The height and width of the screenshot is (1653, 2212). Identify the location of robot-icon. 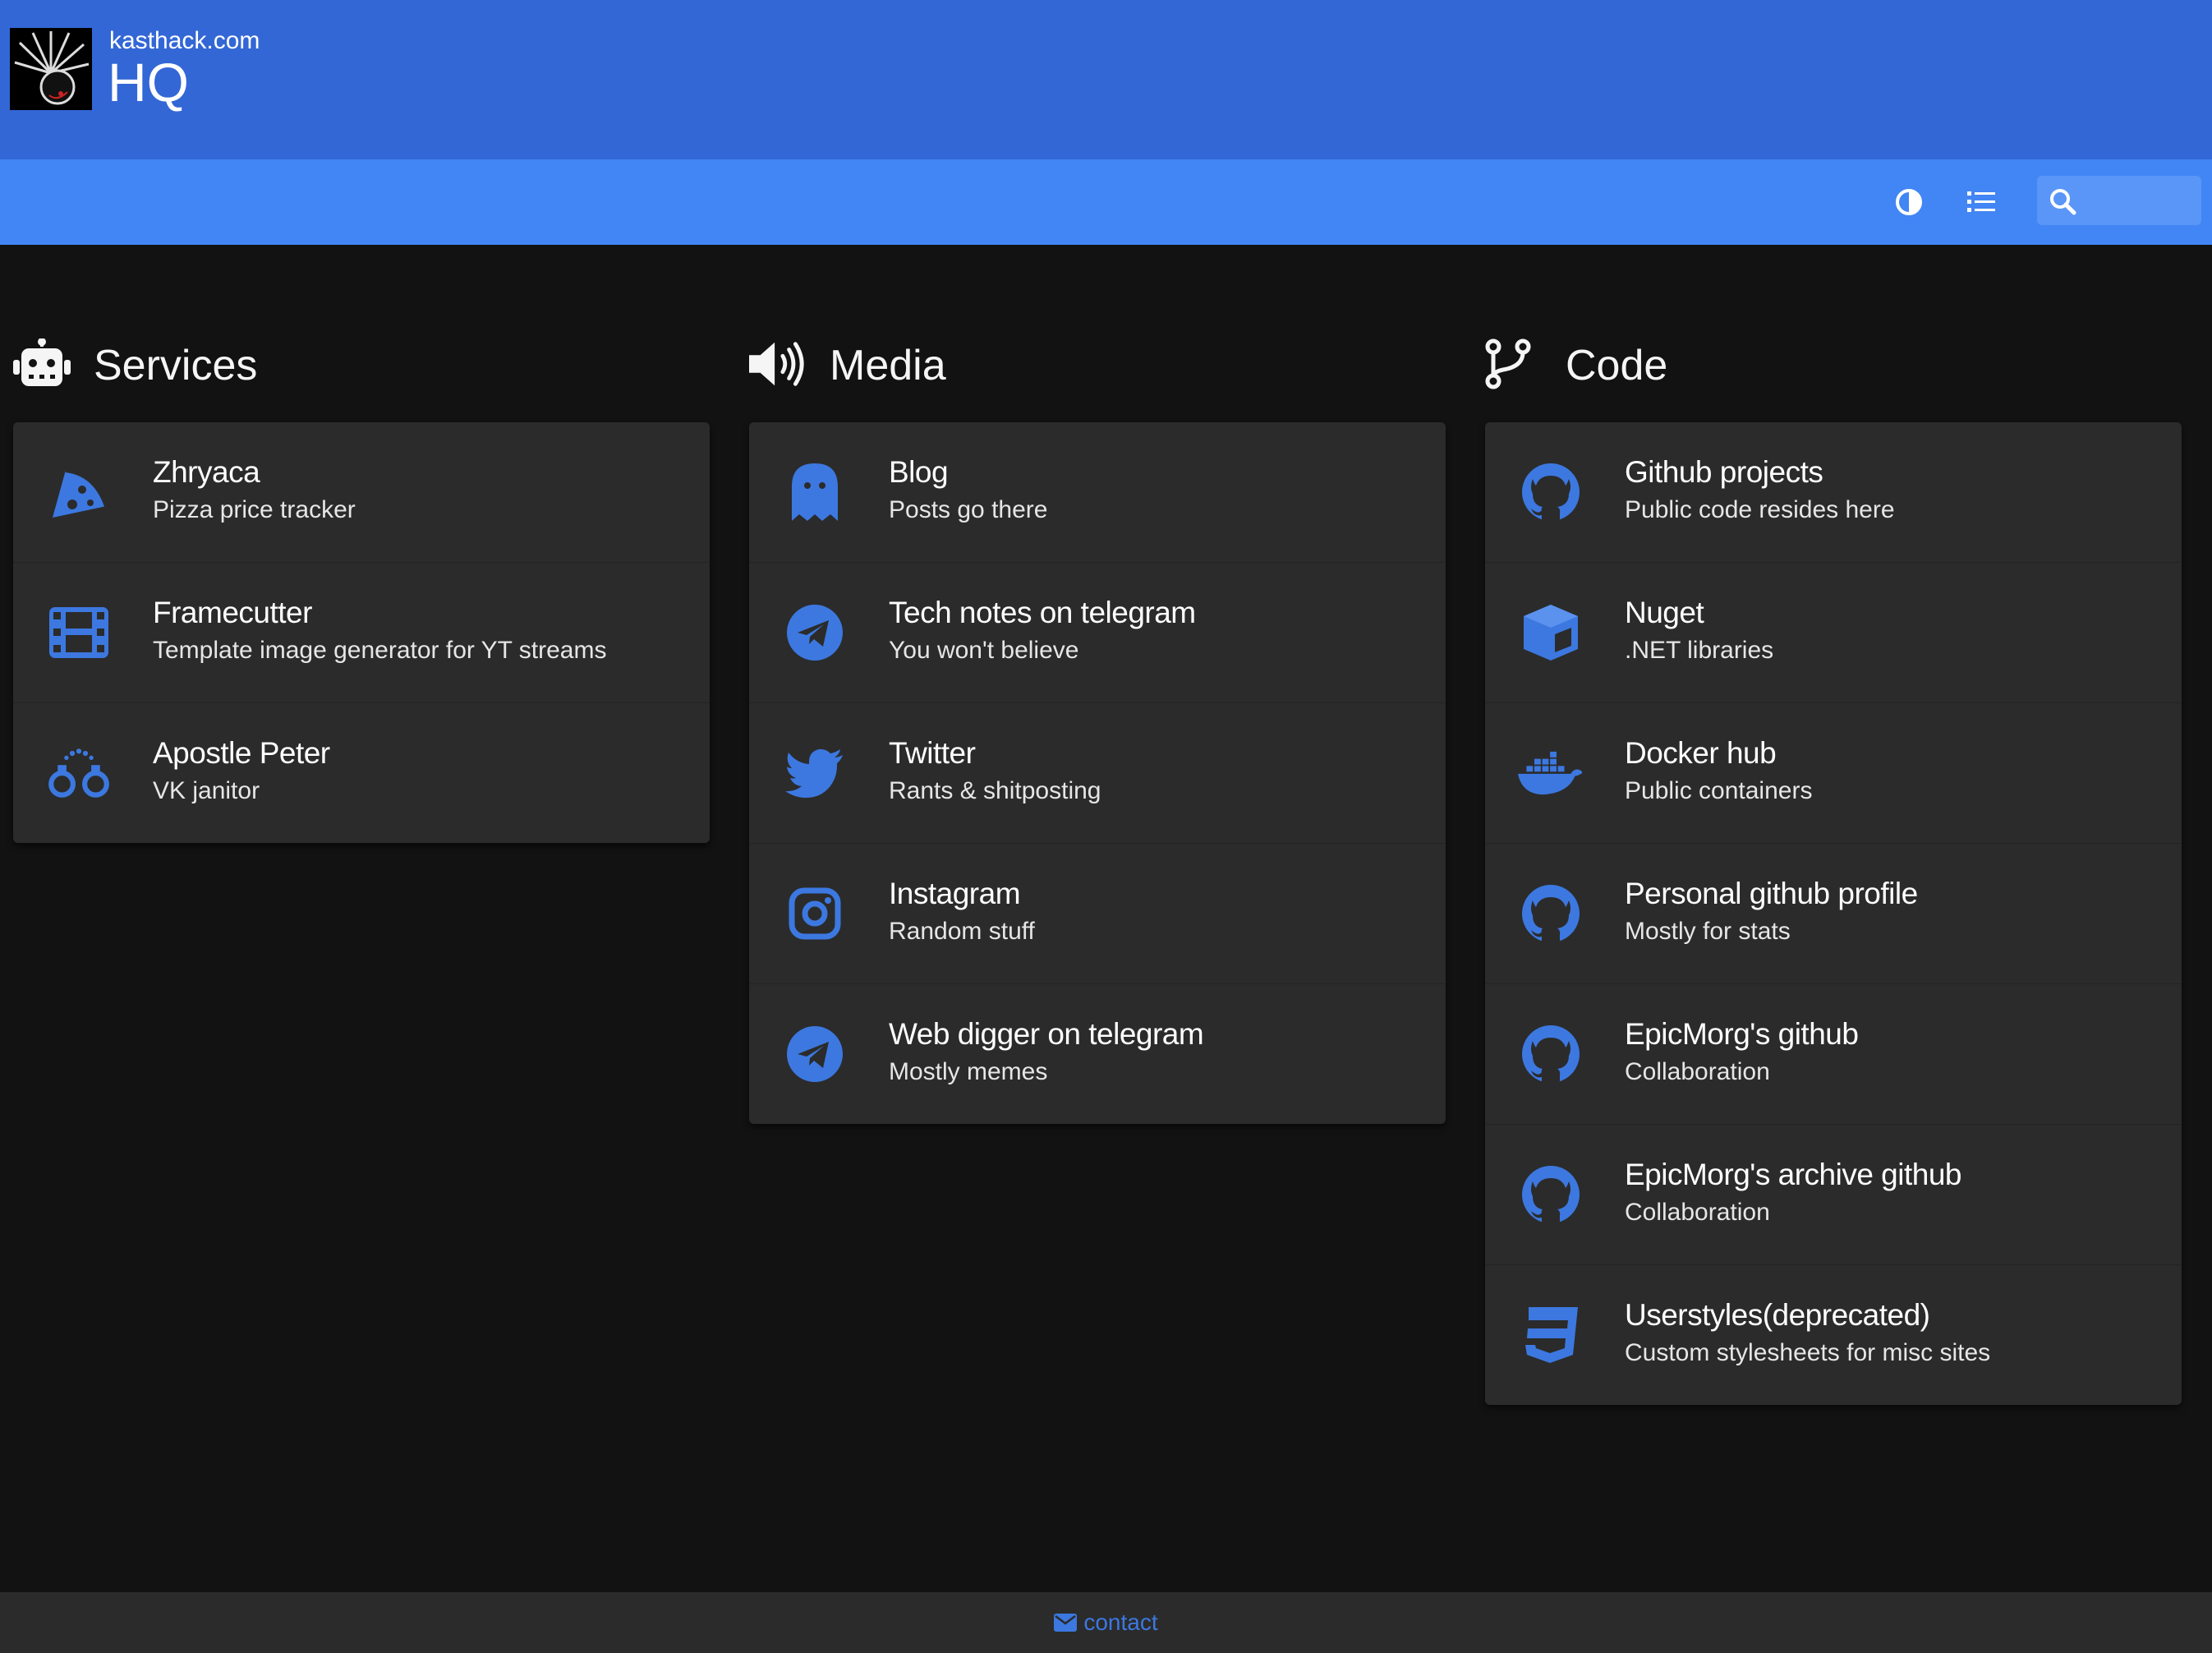
(42, 364).